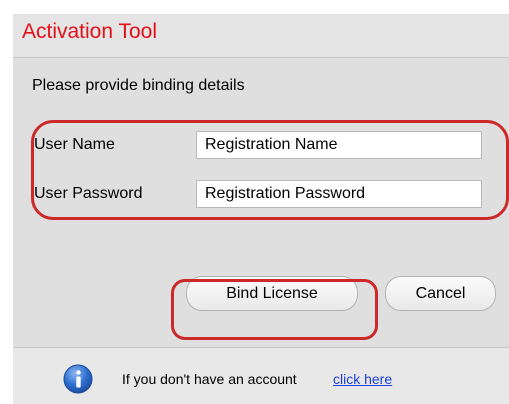 Image resolution: width=509 pixels, height=404 pixels. What do you see at coordinates (274, 309) in the screenshot?
I see `annotation-highlight-bind-button` at bounding box center [274, 309].